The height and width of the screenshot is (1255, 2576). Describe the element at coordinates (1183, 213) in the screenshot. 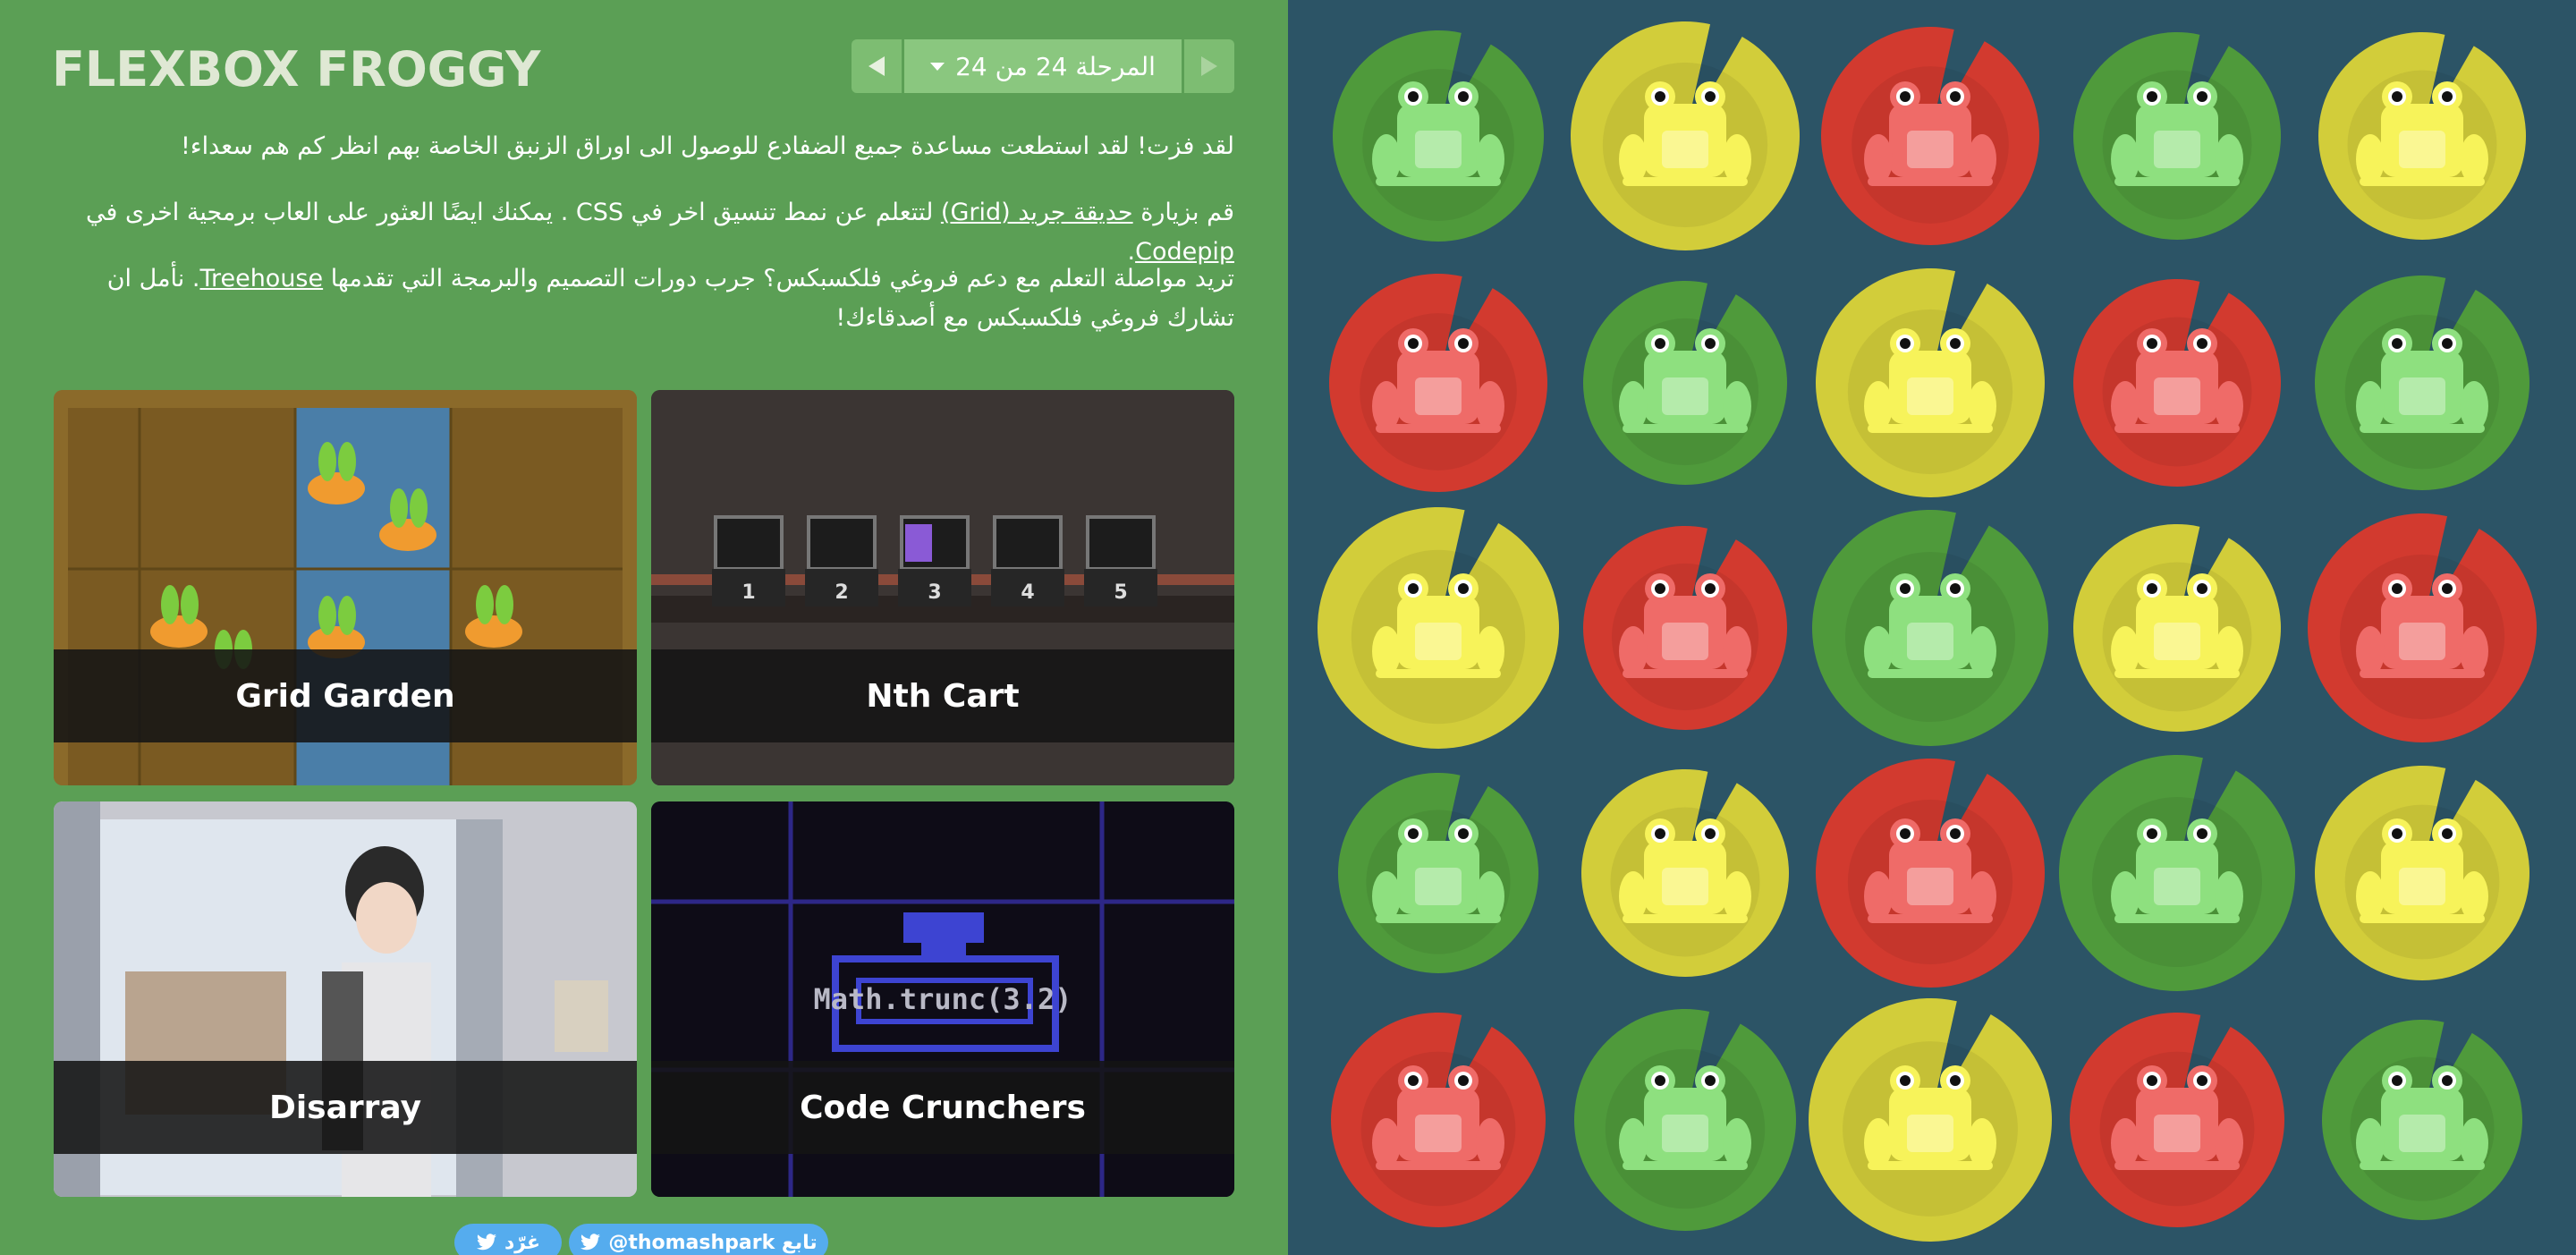

I see `suggestion-text-1: قم بزيارة` at that location.